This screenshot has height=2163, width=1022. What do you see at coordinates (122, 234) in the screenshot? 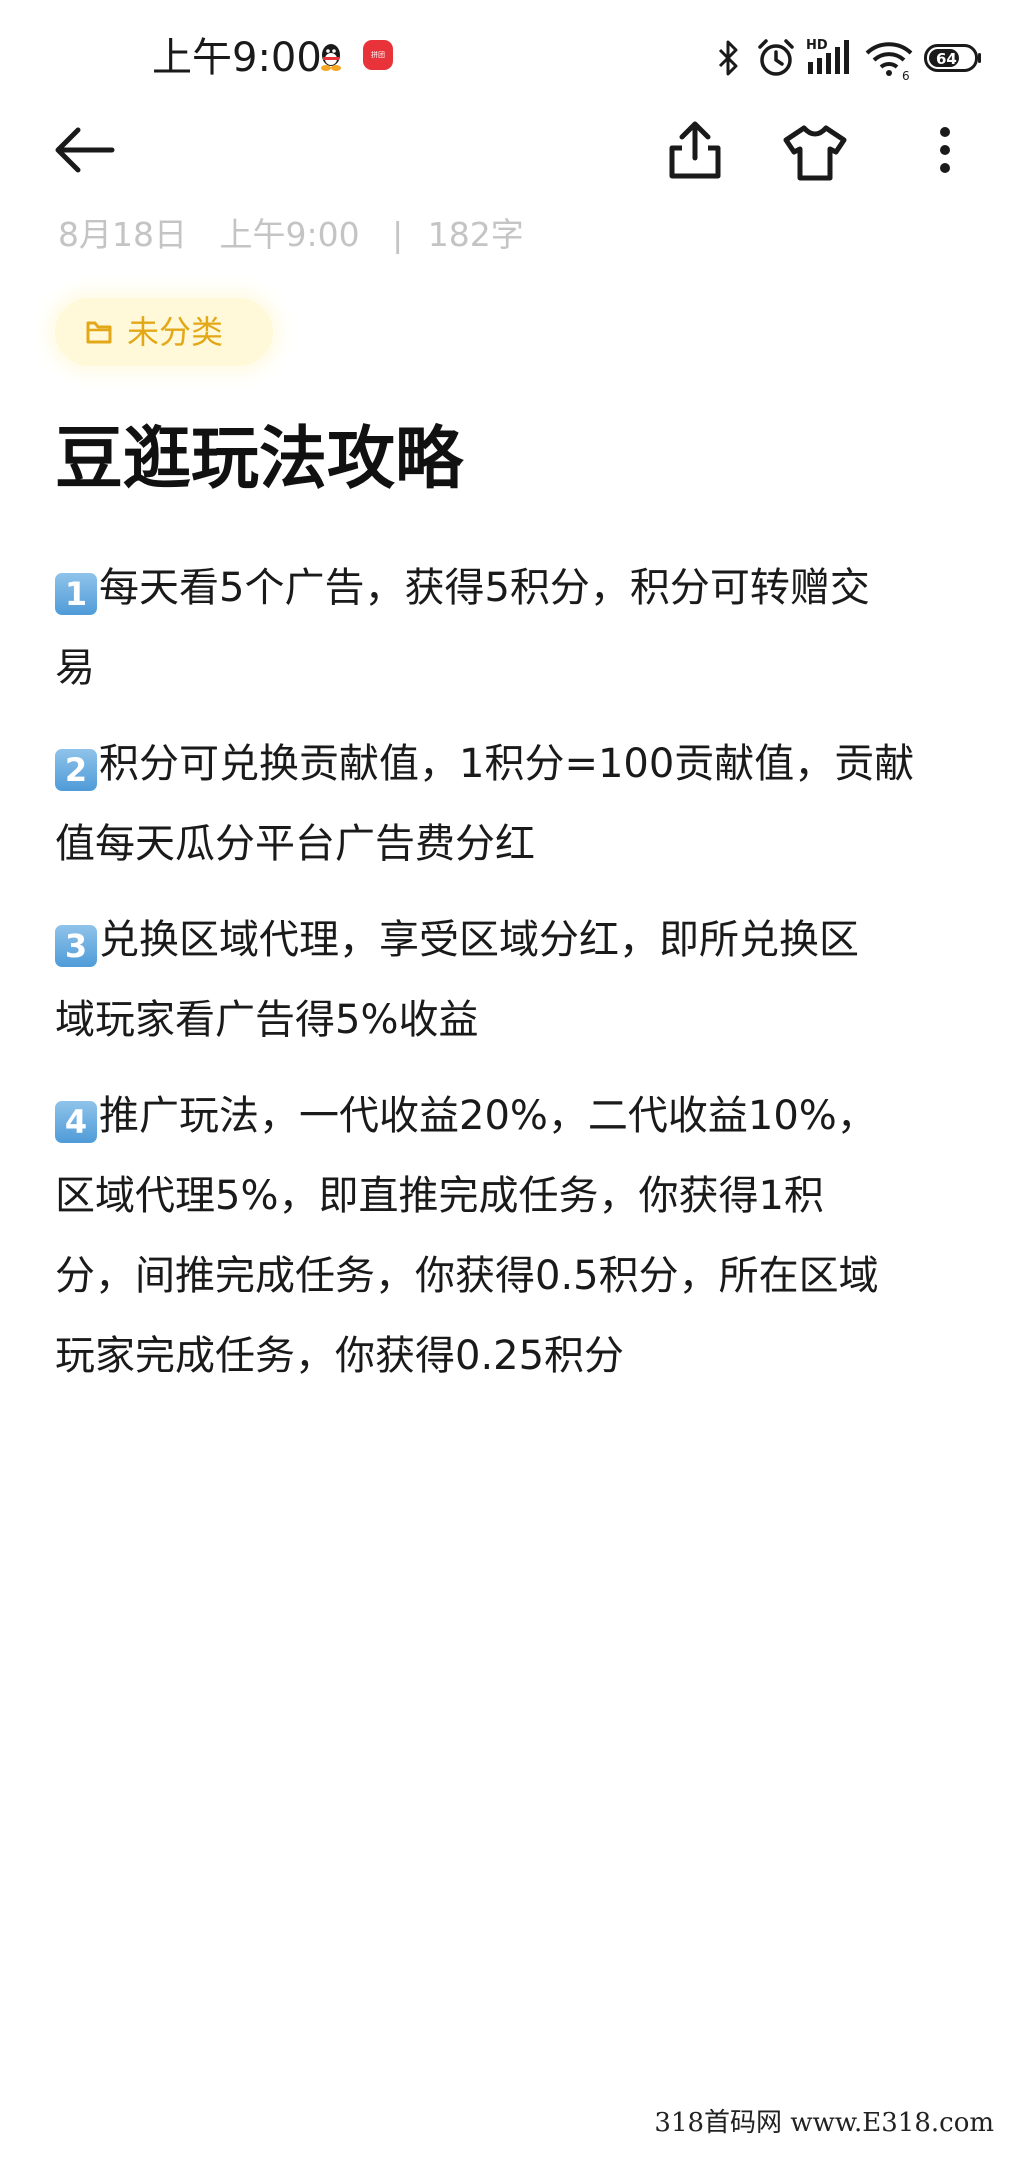
I see `note-date: 8月18日` at bounding box center [122, 234].